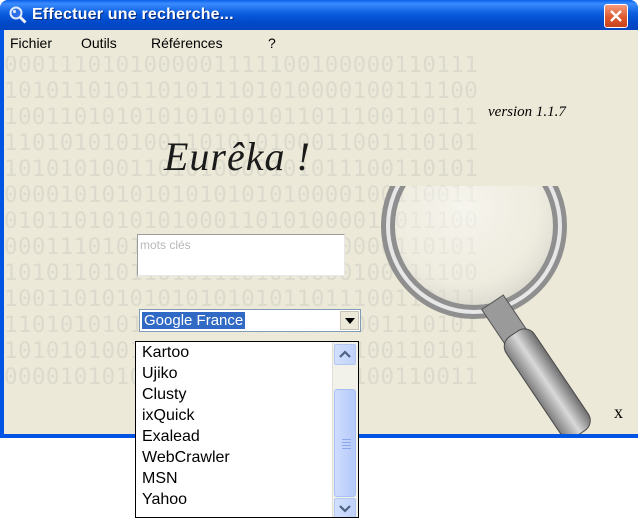  I want to click on engine-option: Kartoo, so click(165, 353).